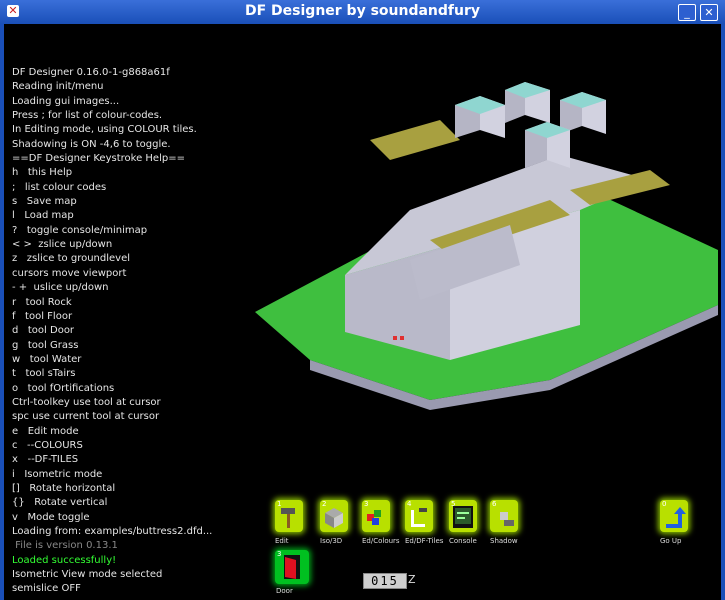 This screenshot has width=725, height=600. I want to click on tool-button-iso-3d: 2, so click(334, 516).